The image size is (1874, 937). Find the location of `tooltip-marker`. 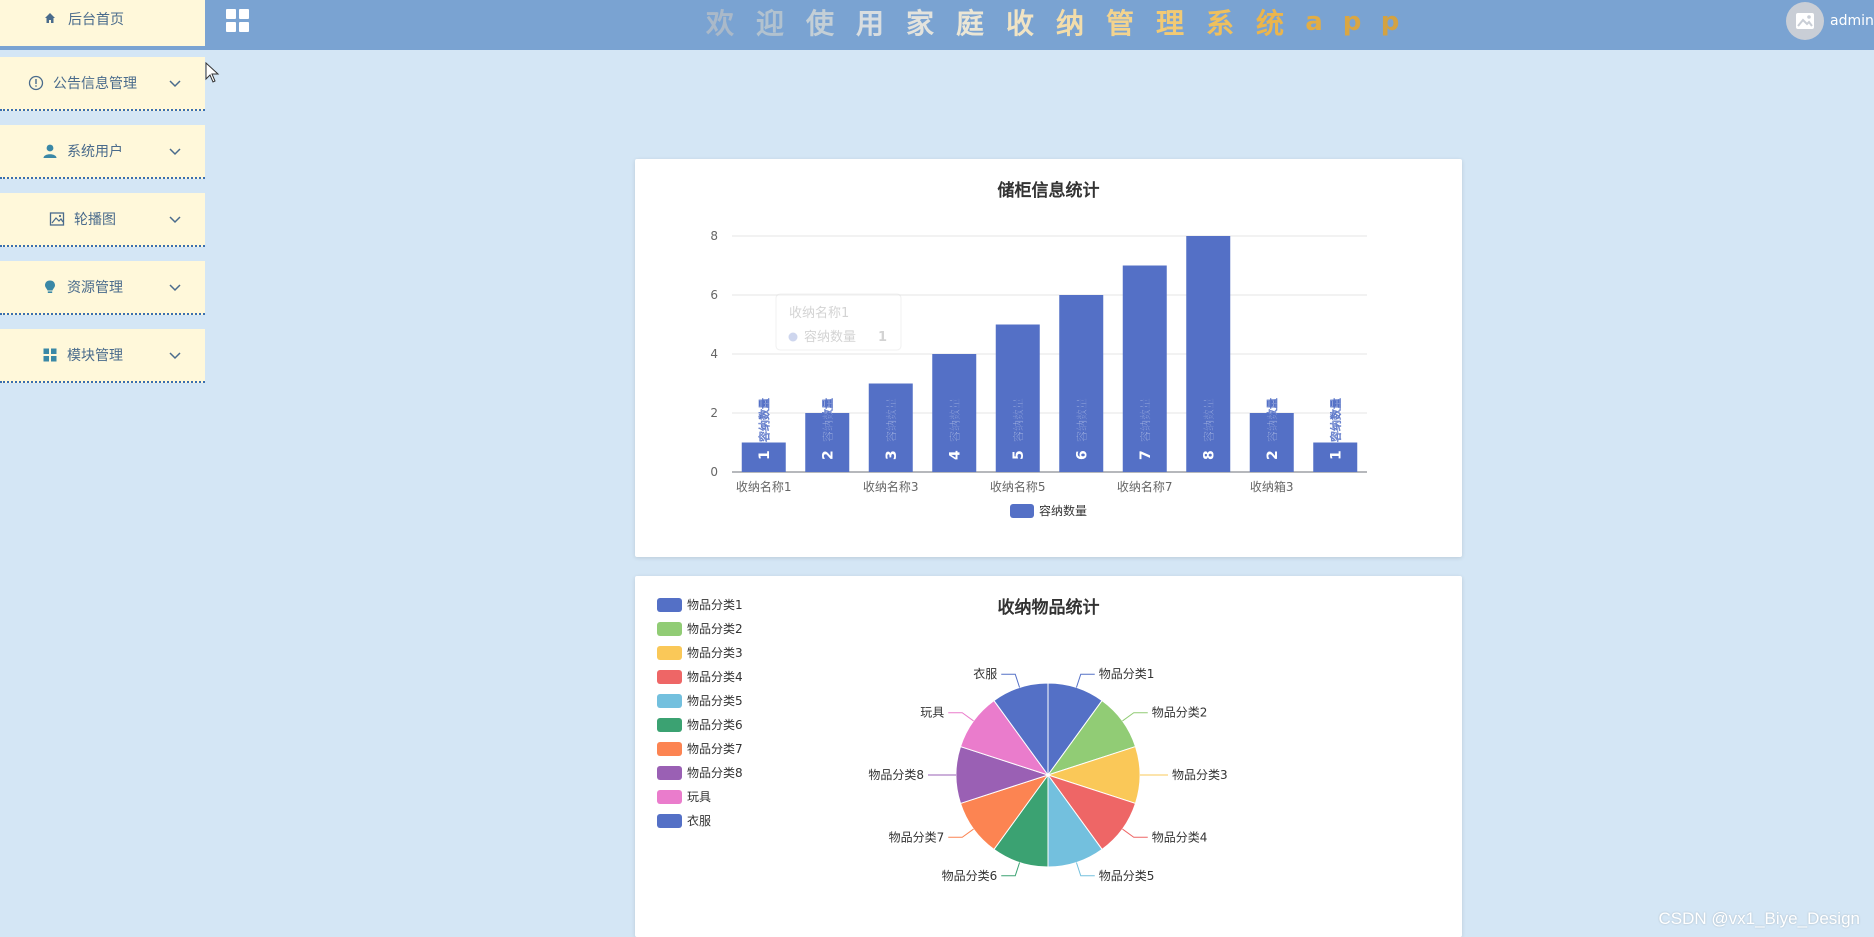

tooltip-marker is located at coordinates (793, 337).